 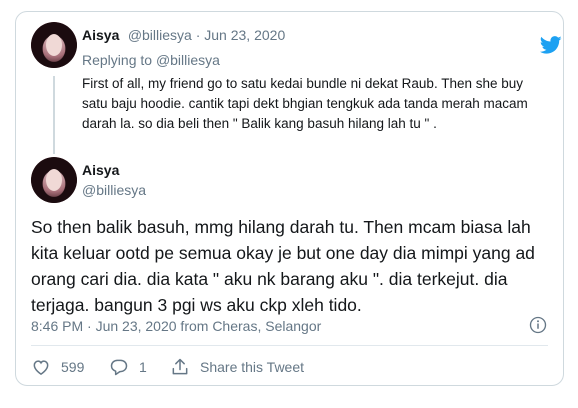 What do you see at coordinates (54, 115) in the screenshot?
I see `thread-connector` at bounding box center [54, 115].